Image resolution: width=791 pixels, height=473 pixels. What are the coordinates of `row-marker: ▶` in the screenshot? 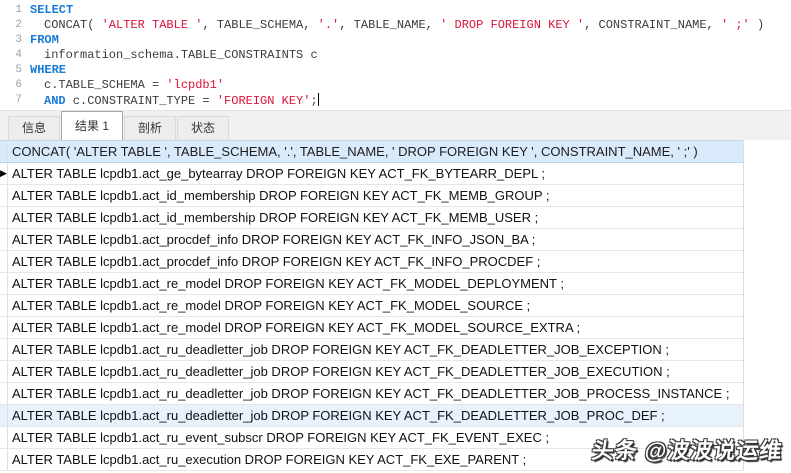 It's located at (4, 173).